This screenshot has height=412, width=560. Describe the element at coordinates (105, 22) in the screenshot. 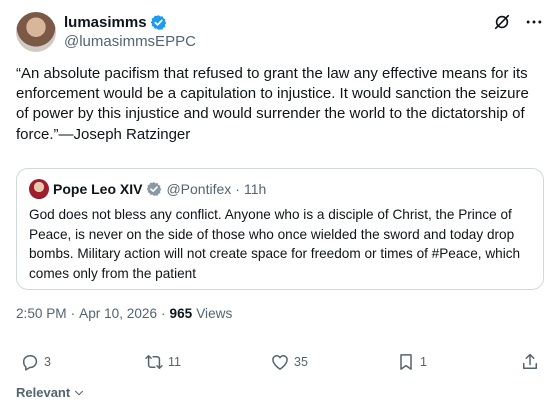

I see `author-display-name: lumasimms` at that location.